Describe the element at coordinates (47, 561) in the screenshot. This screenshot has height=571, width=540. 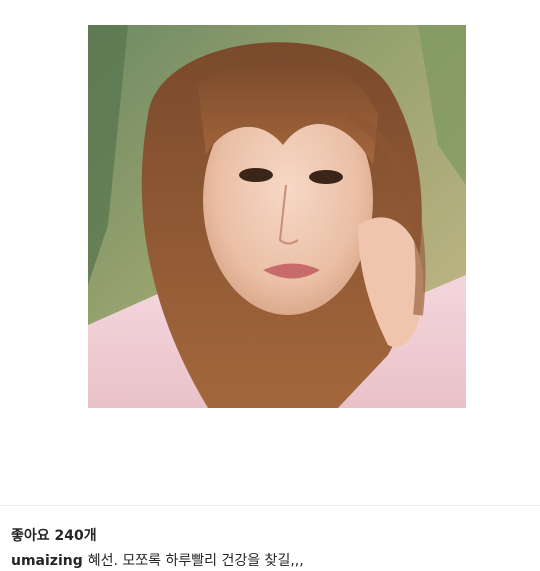
I see `caption-username: umaizing` at that location.